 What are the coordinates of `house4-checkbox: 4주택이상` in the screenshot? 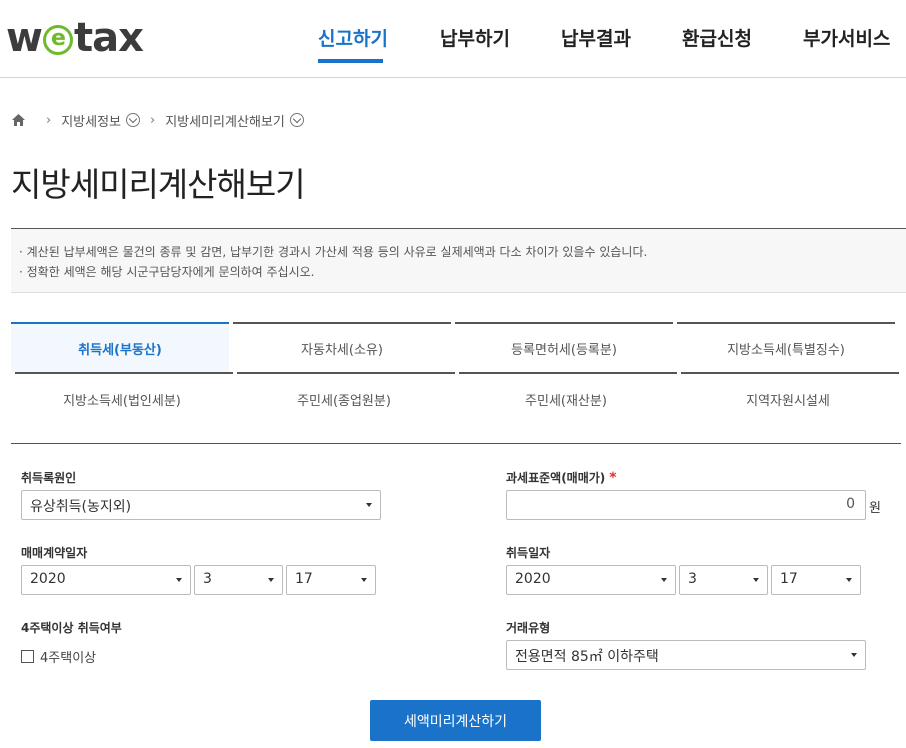 It's located at (58, 656).